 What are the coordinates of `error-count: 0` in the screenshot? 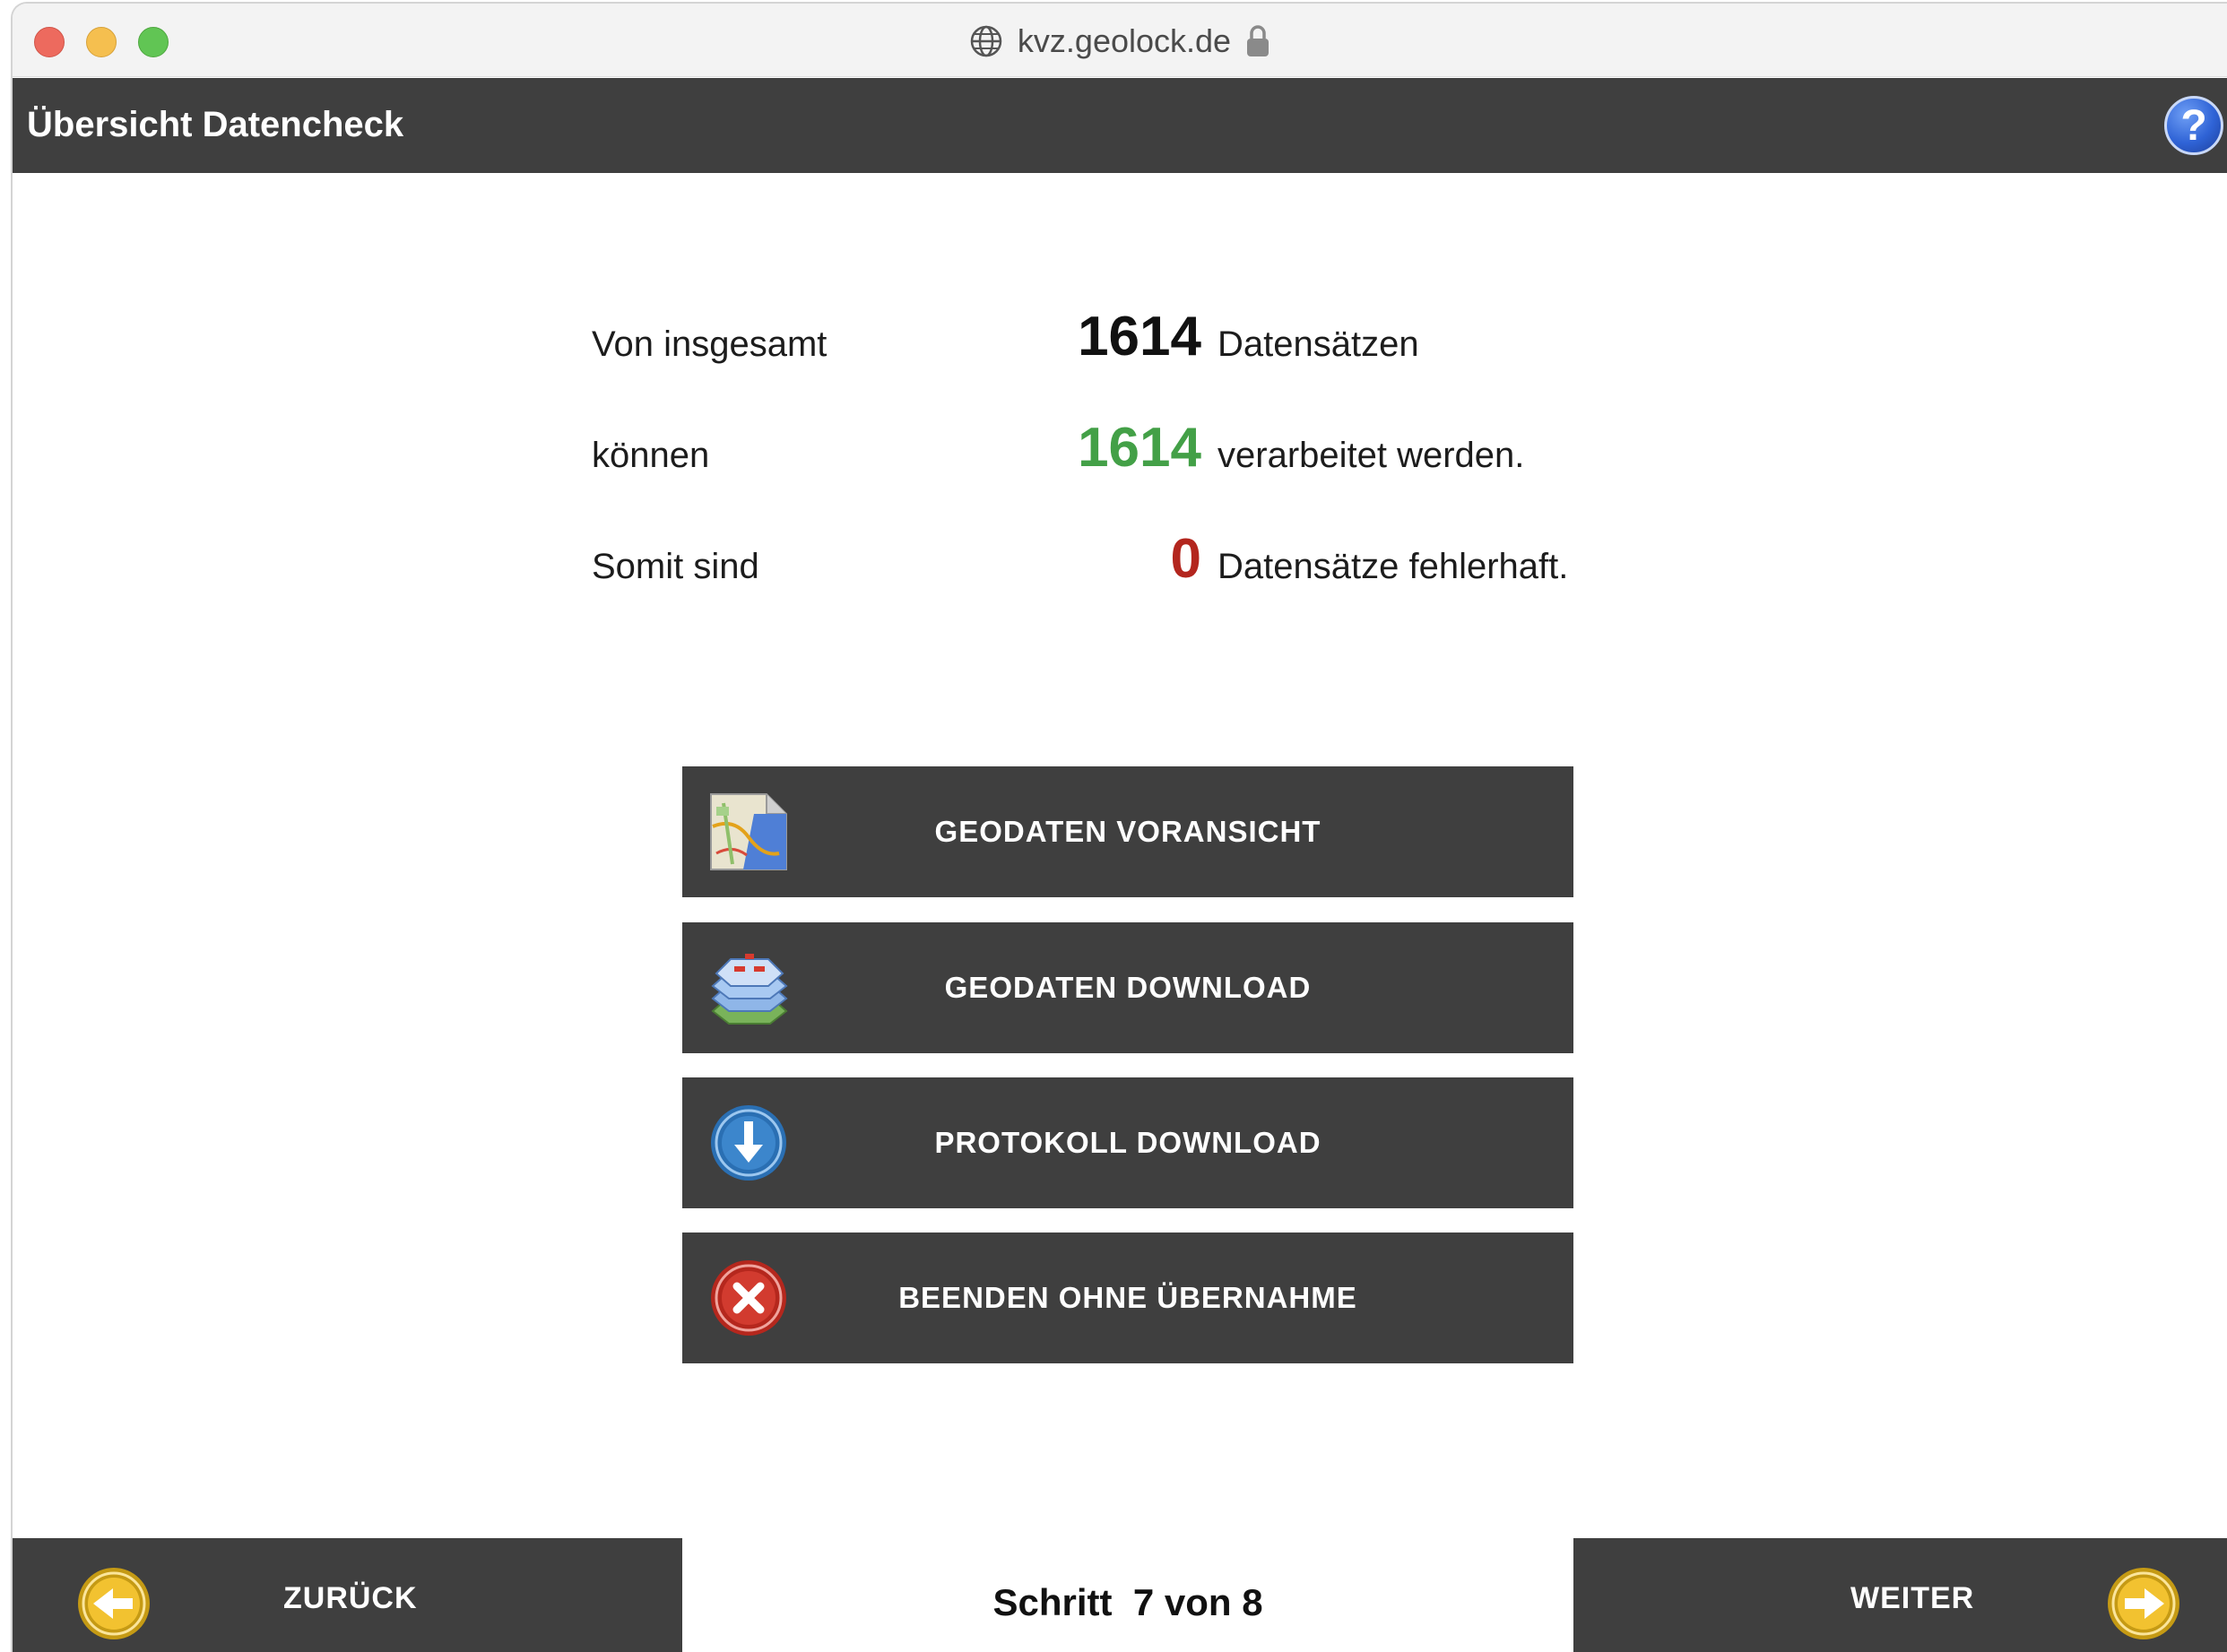 It's located at (1185, 559).